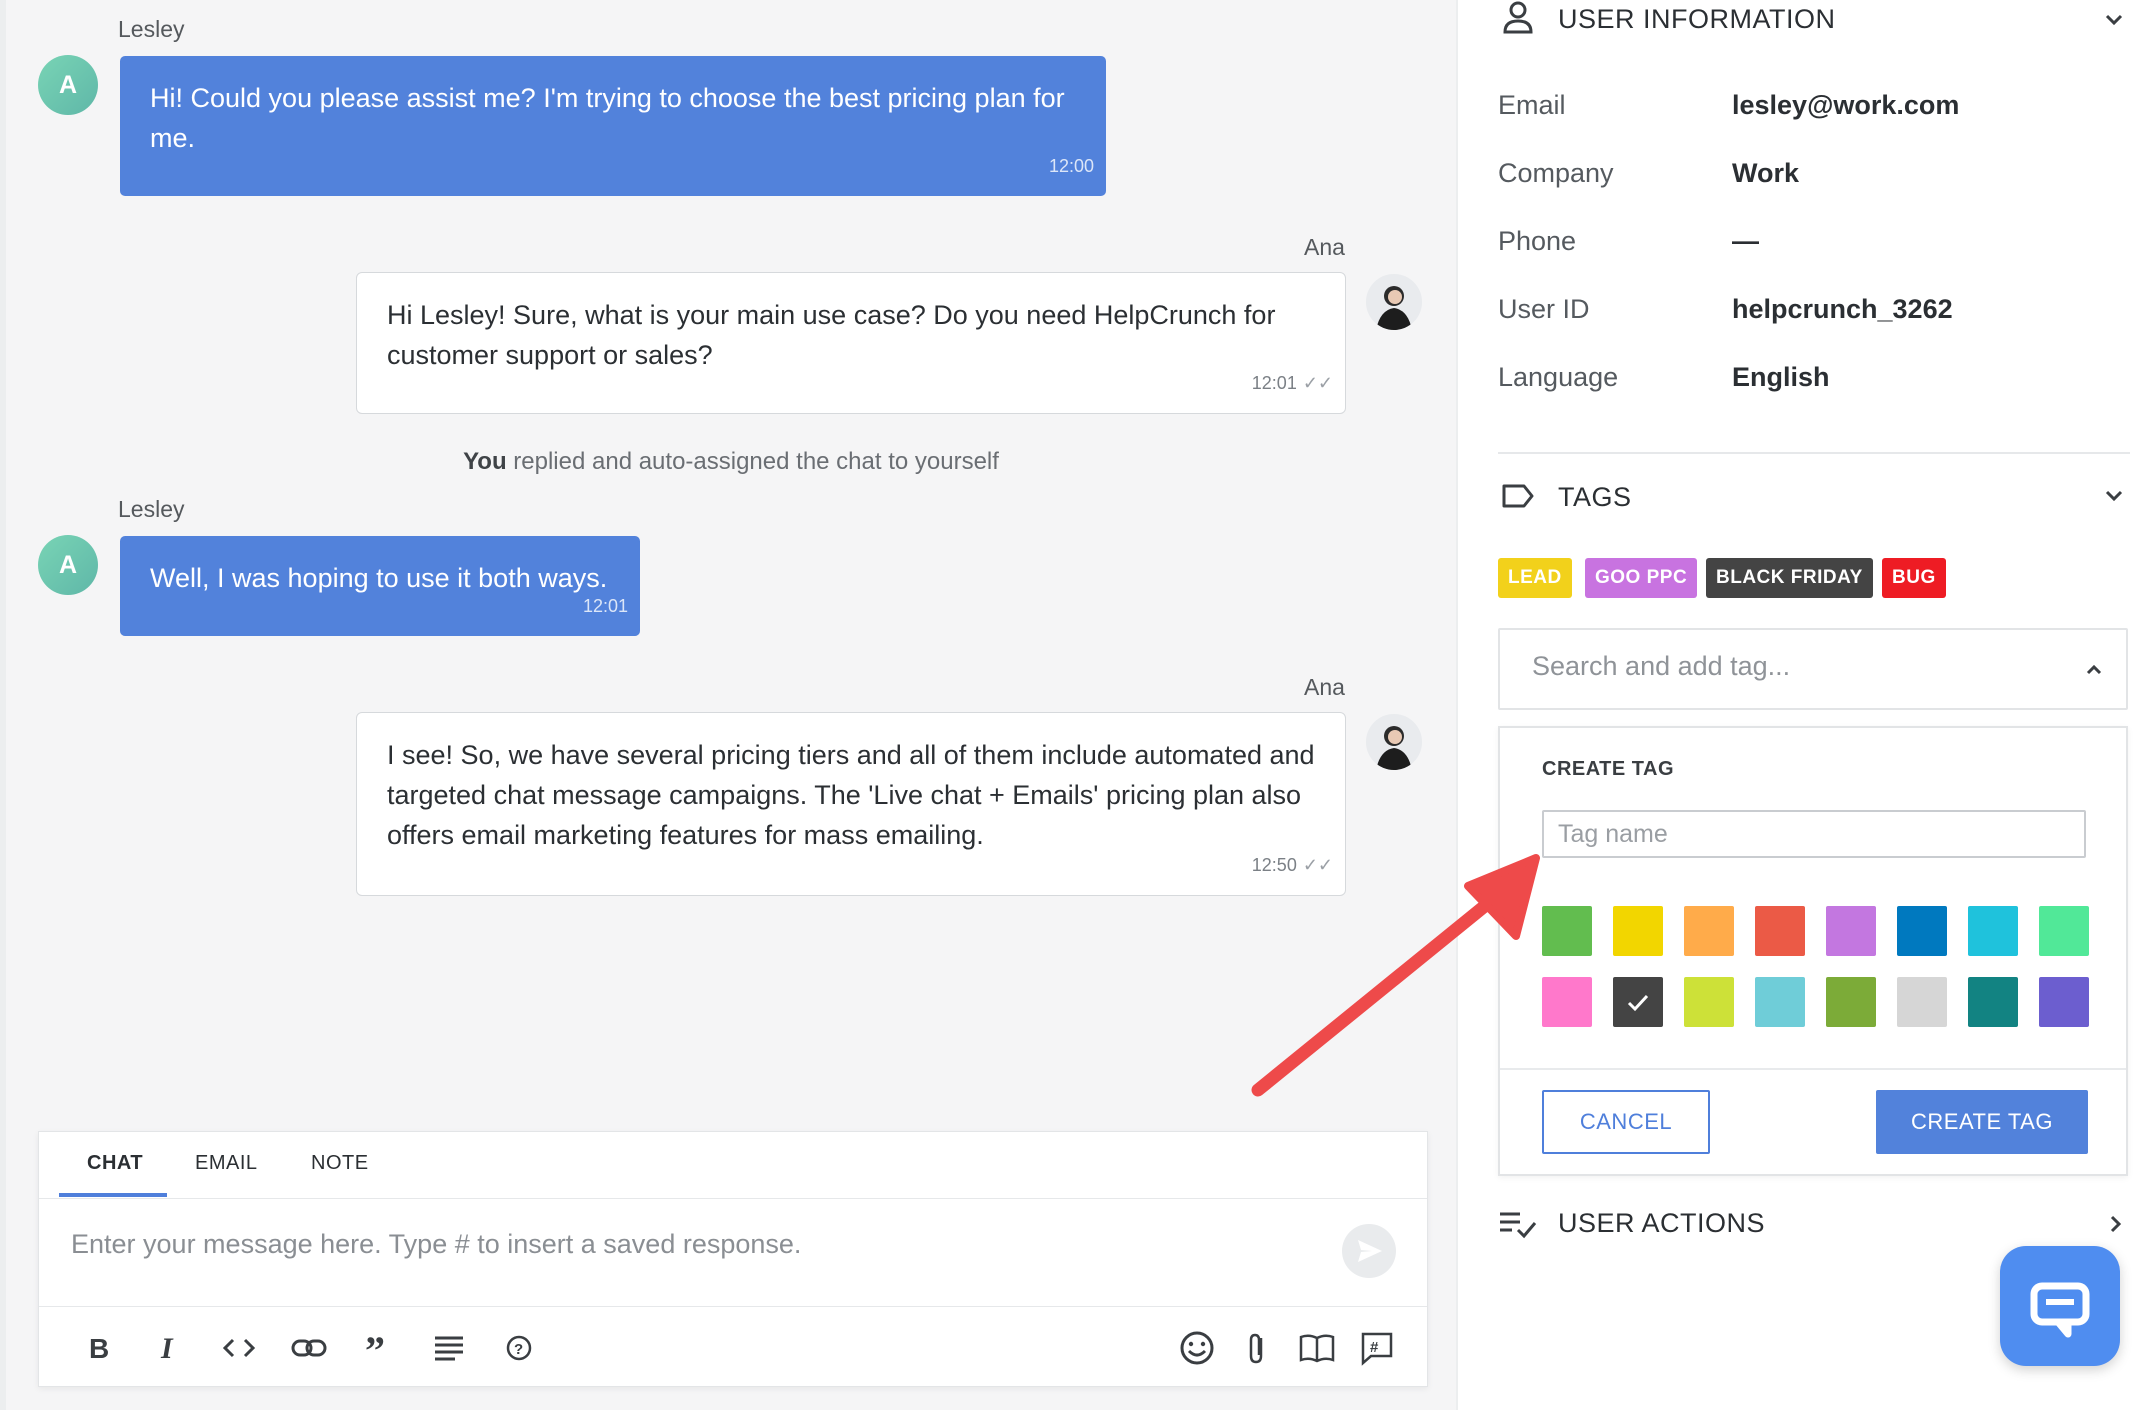 The image size is (2154, 1410). I want to click on code-icon, so click(239, 1348).